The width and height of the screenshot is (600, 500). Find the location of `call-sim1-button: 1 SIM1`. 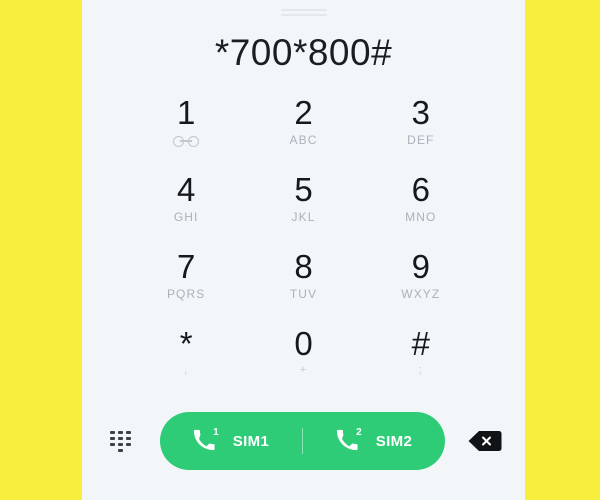

call-sim1-button: 1 SIM1 is located at coordinates (231, 441).